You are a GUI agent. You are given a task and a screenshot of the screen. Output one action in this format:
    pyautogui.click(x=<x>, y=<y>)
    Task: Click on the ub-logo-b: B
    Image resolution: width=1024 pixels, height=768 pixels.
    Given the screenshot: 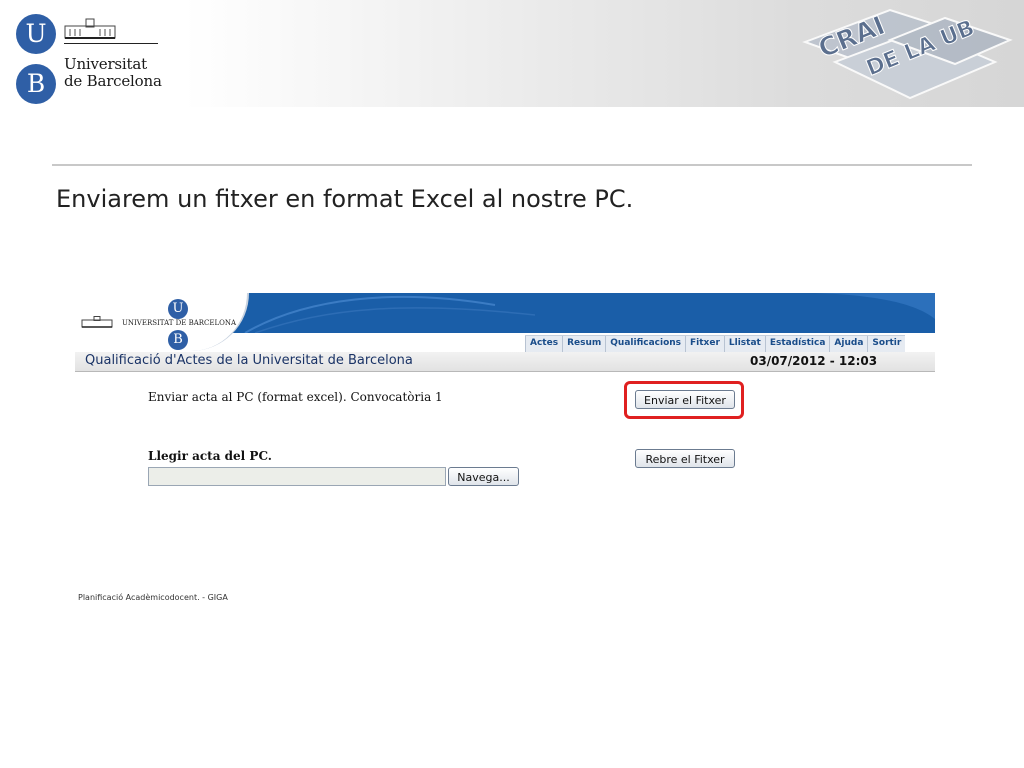 What is the action you would take?
    pyautogui.click(x=36, y=84)
    